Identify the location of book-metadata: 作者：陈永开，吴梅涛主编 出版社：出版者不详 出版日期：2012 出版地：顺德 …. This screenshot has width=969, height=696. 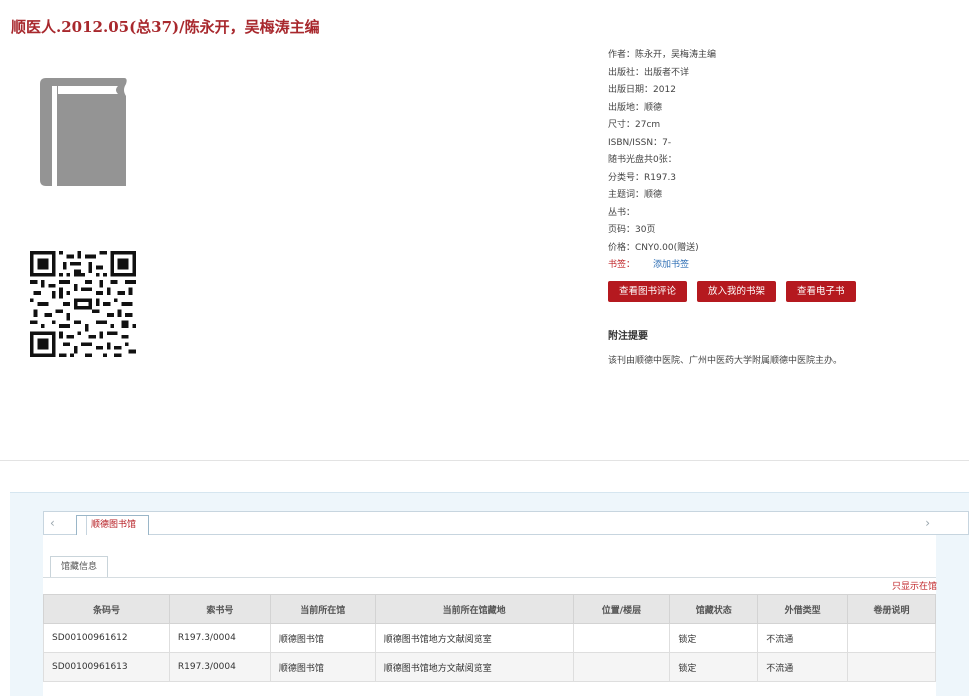
(778, 161).